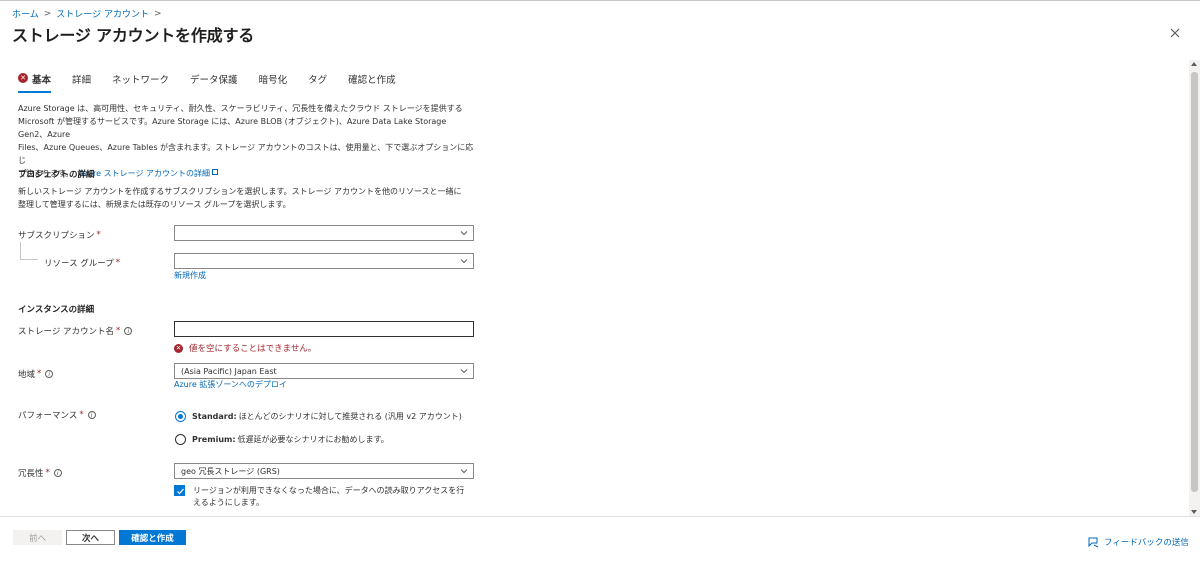 This screenshot has width=1200, height=565. What do you see at coordinates (313, 439) in the screenshot?
I see `option-text: 低遅延が必要なシナリオにお勧めします。` at bounding box center [313, 439].